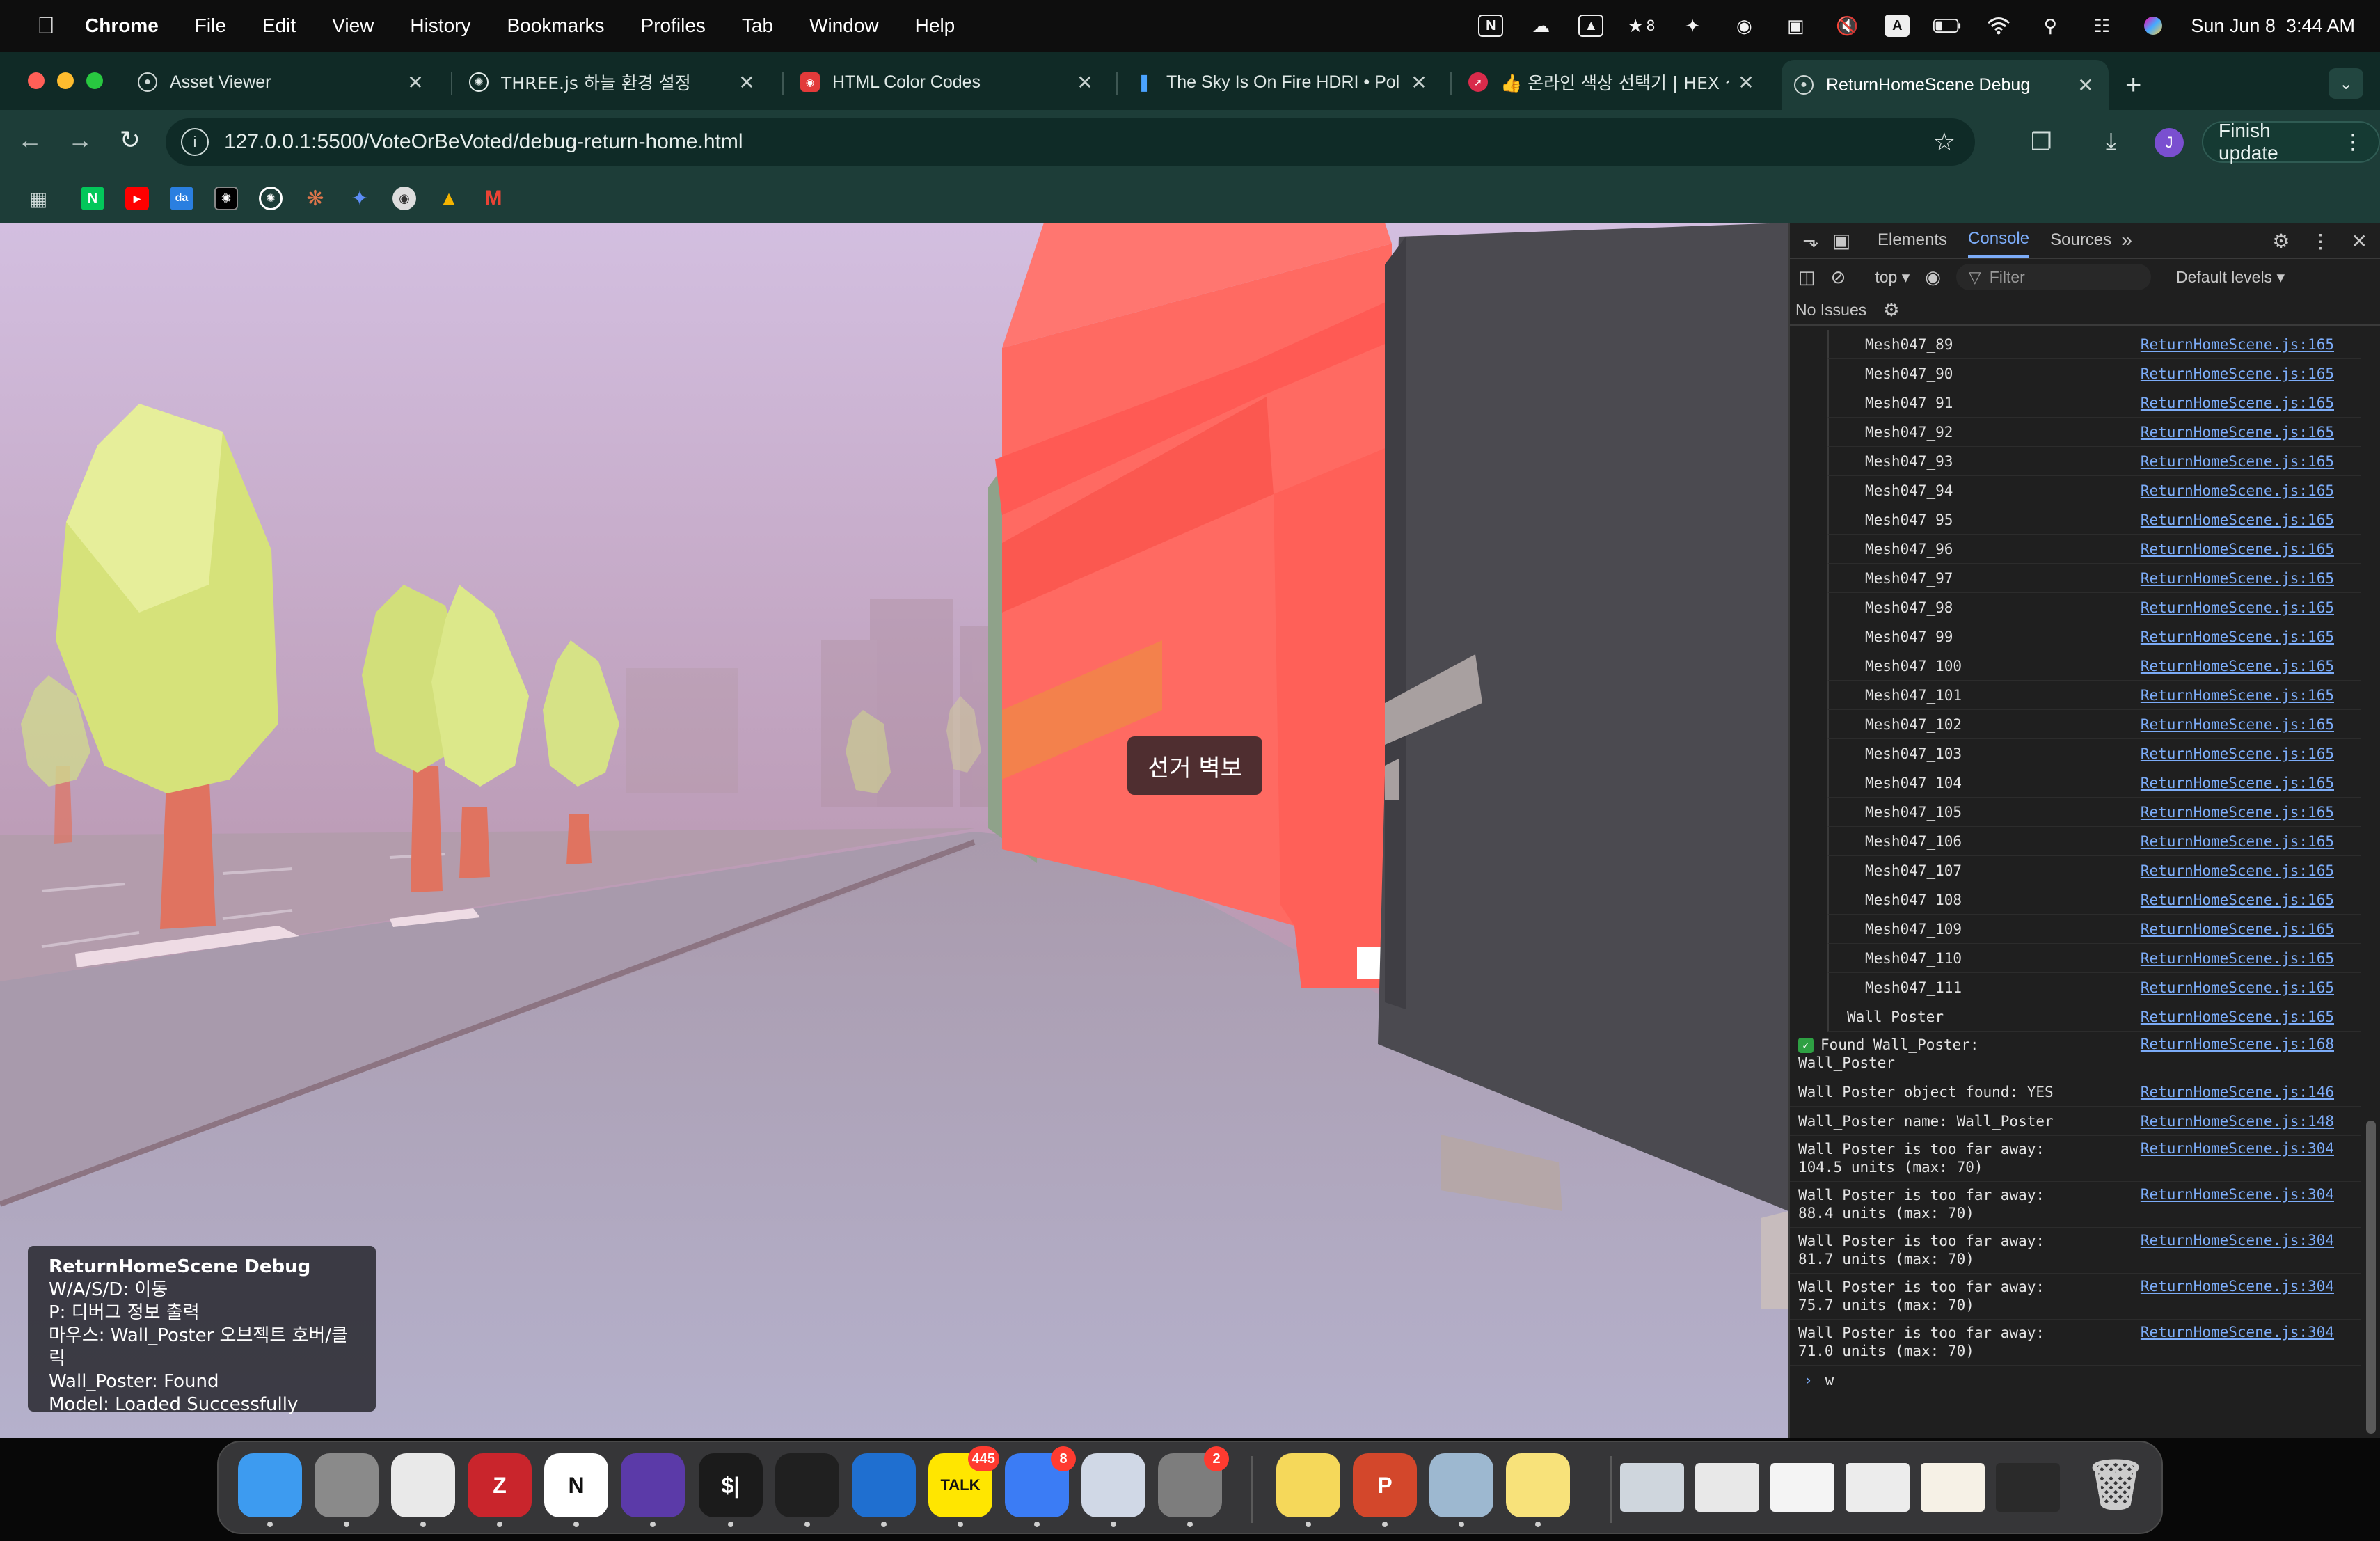 The height and width of the screenshot is (1541, 2380). Describe the element at coordinates (1891, 310) in the screenshot. I see `console-settings-gear-icon: ⚙` at that location.